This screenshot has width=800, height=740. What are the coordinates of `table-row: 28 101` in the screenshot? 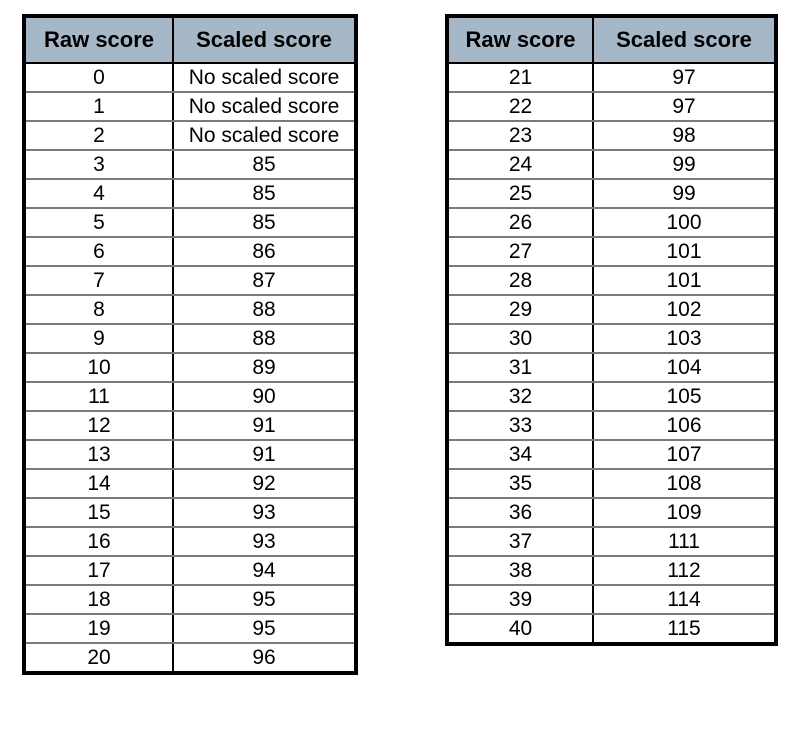 It's located at (611, 280).